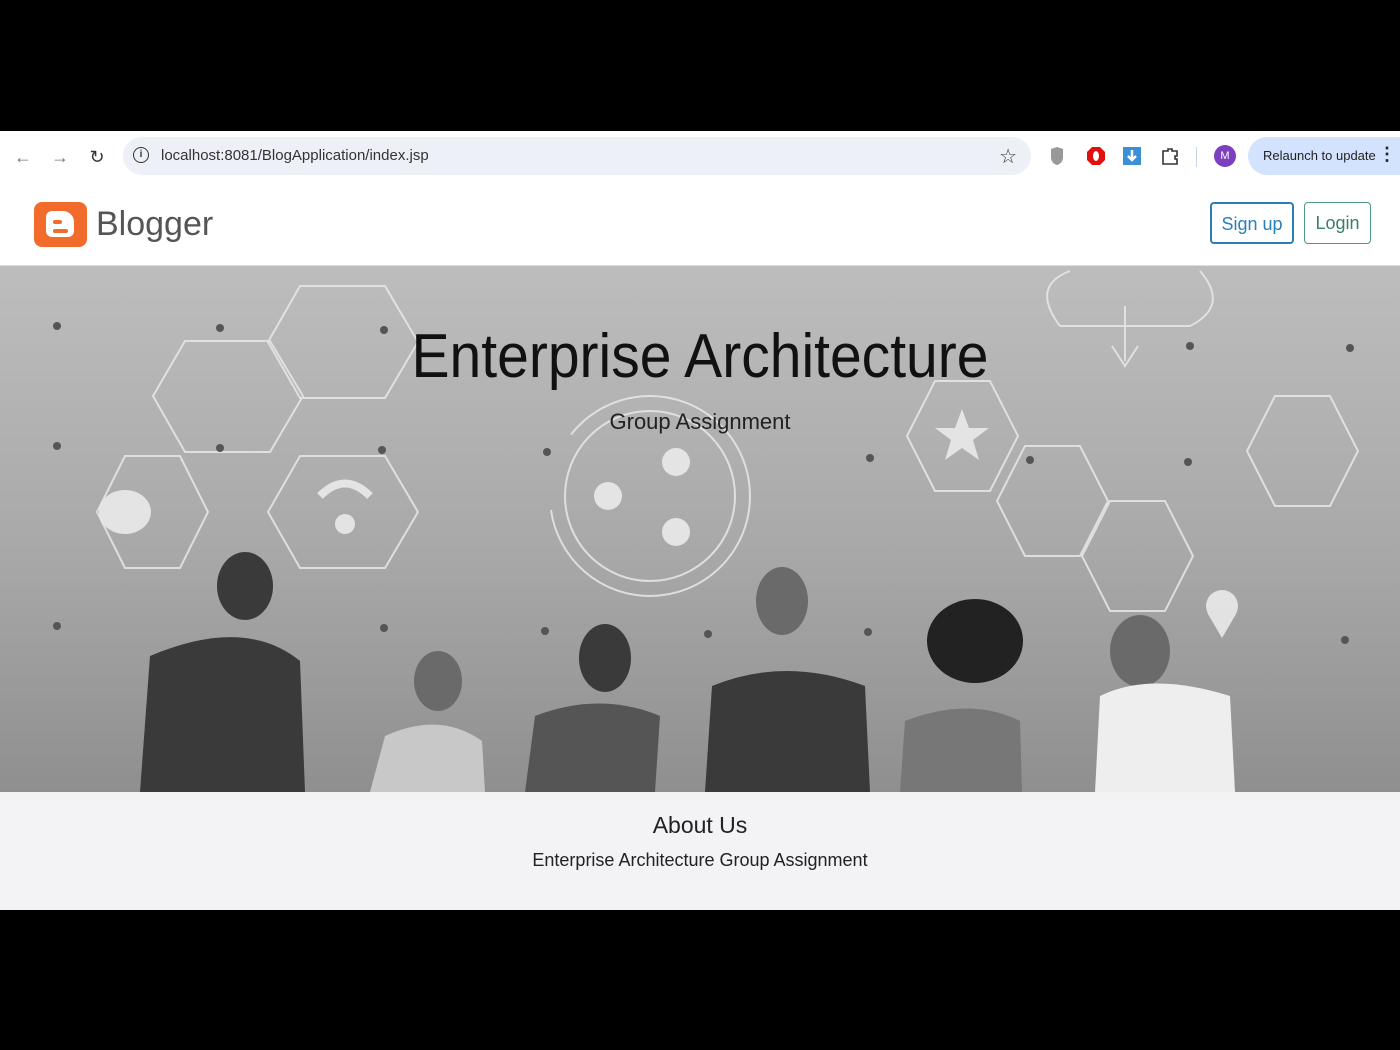 This screenshot has width=1400, height=1050. What do you see at coordinates (1319, 155) in the screenshot?
I see `relaunch-label: Relaunch to update` at bounding box center [1319, 155].